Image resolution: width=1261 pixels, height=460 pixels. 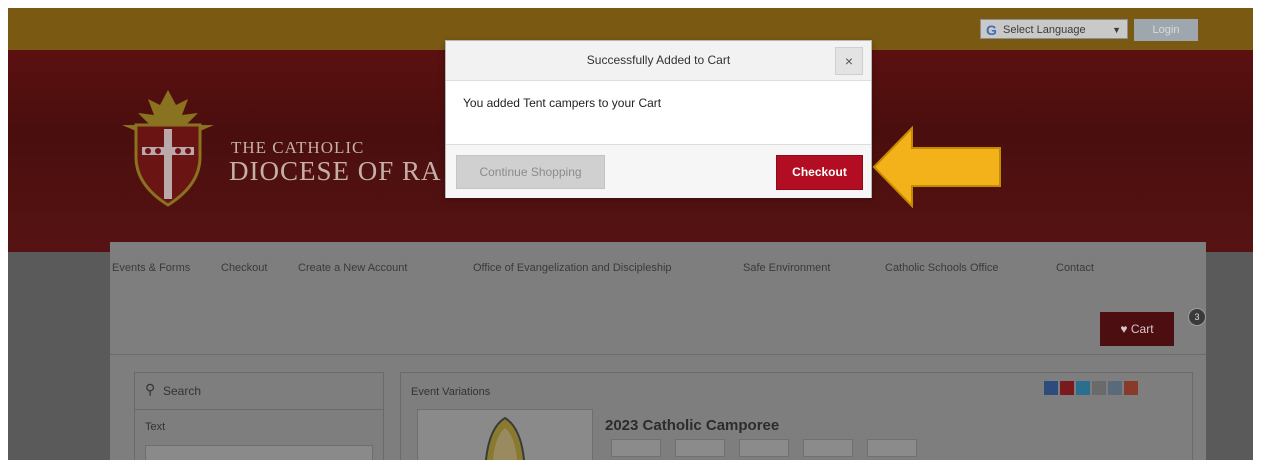 What do you see at coordinates (259, 452) in the screenshot?
I see `search-text-input` at bounding box center [259, 452].